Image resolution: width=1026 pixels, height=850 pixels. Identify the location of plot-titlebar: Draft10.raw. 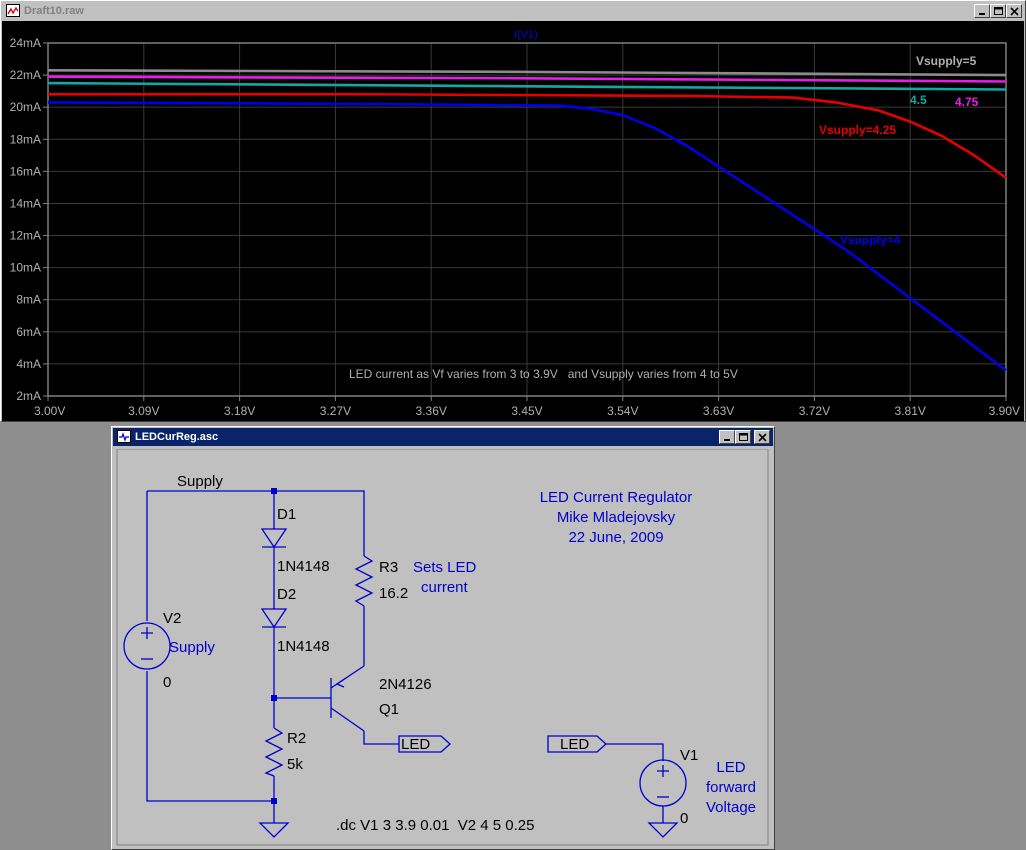
(513, 11).